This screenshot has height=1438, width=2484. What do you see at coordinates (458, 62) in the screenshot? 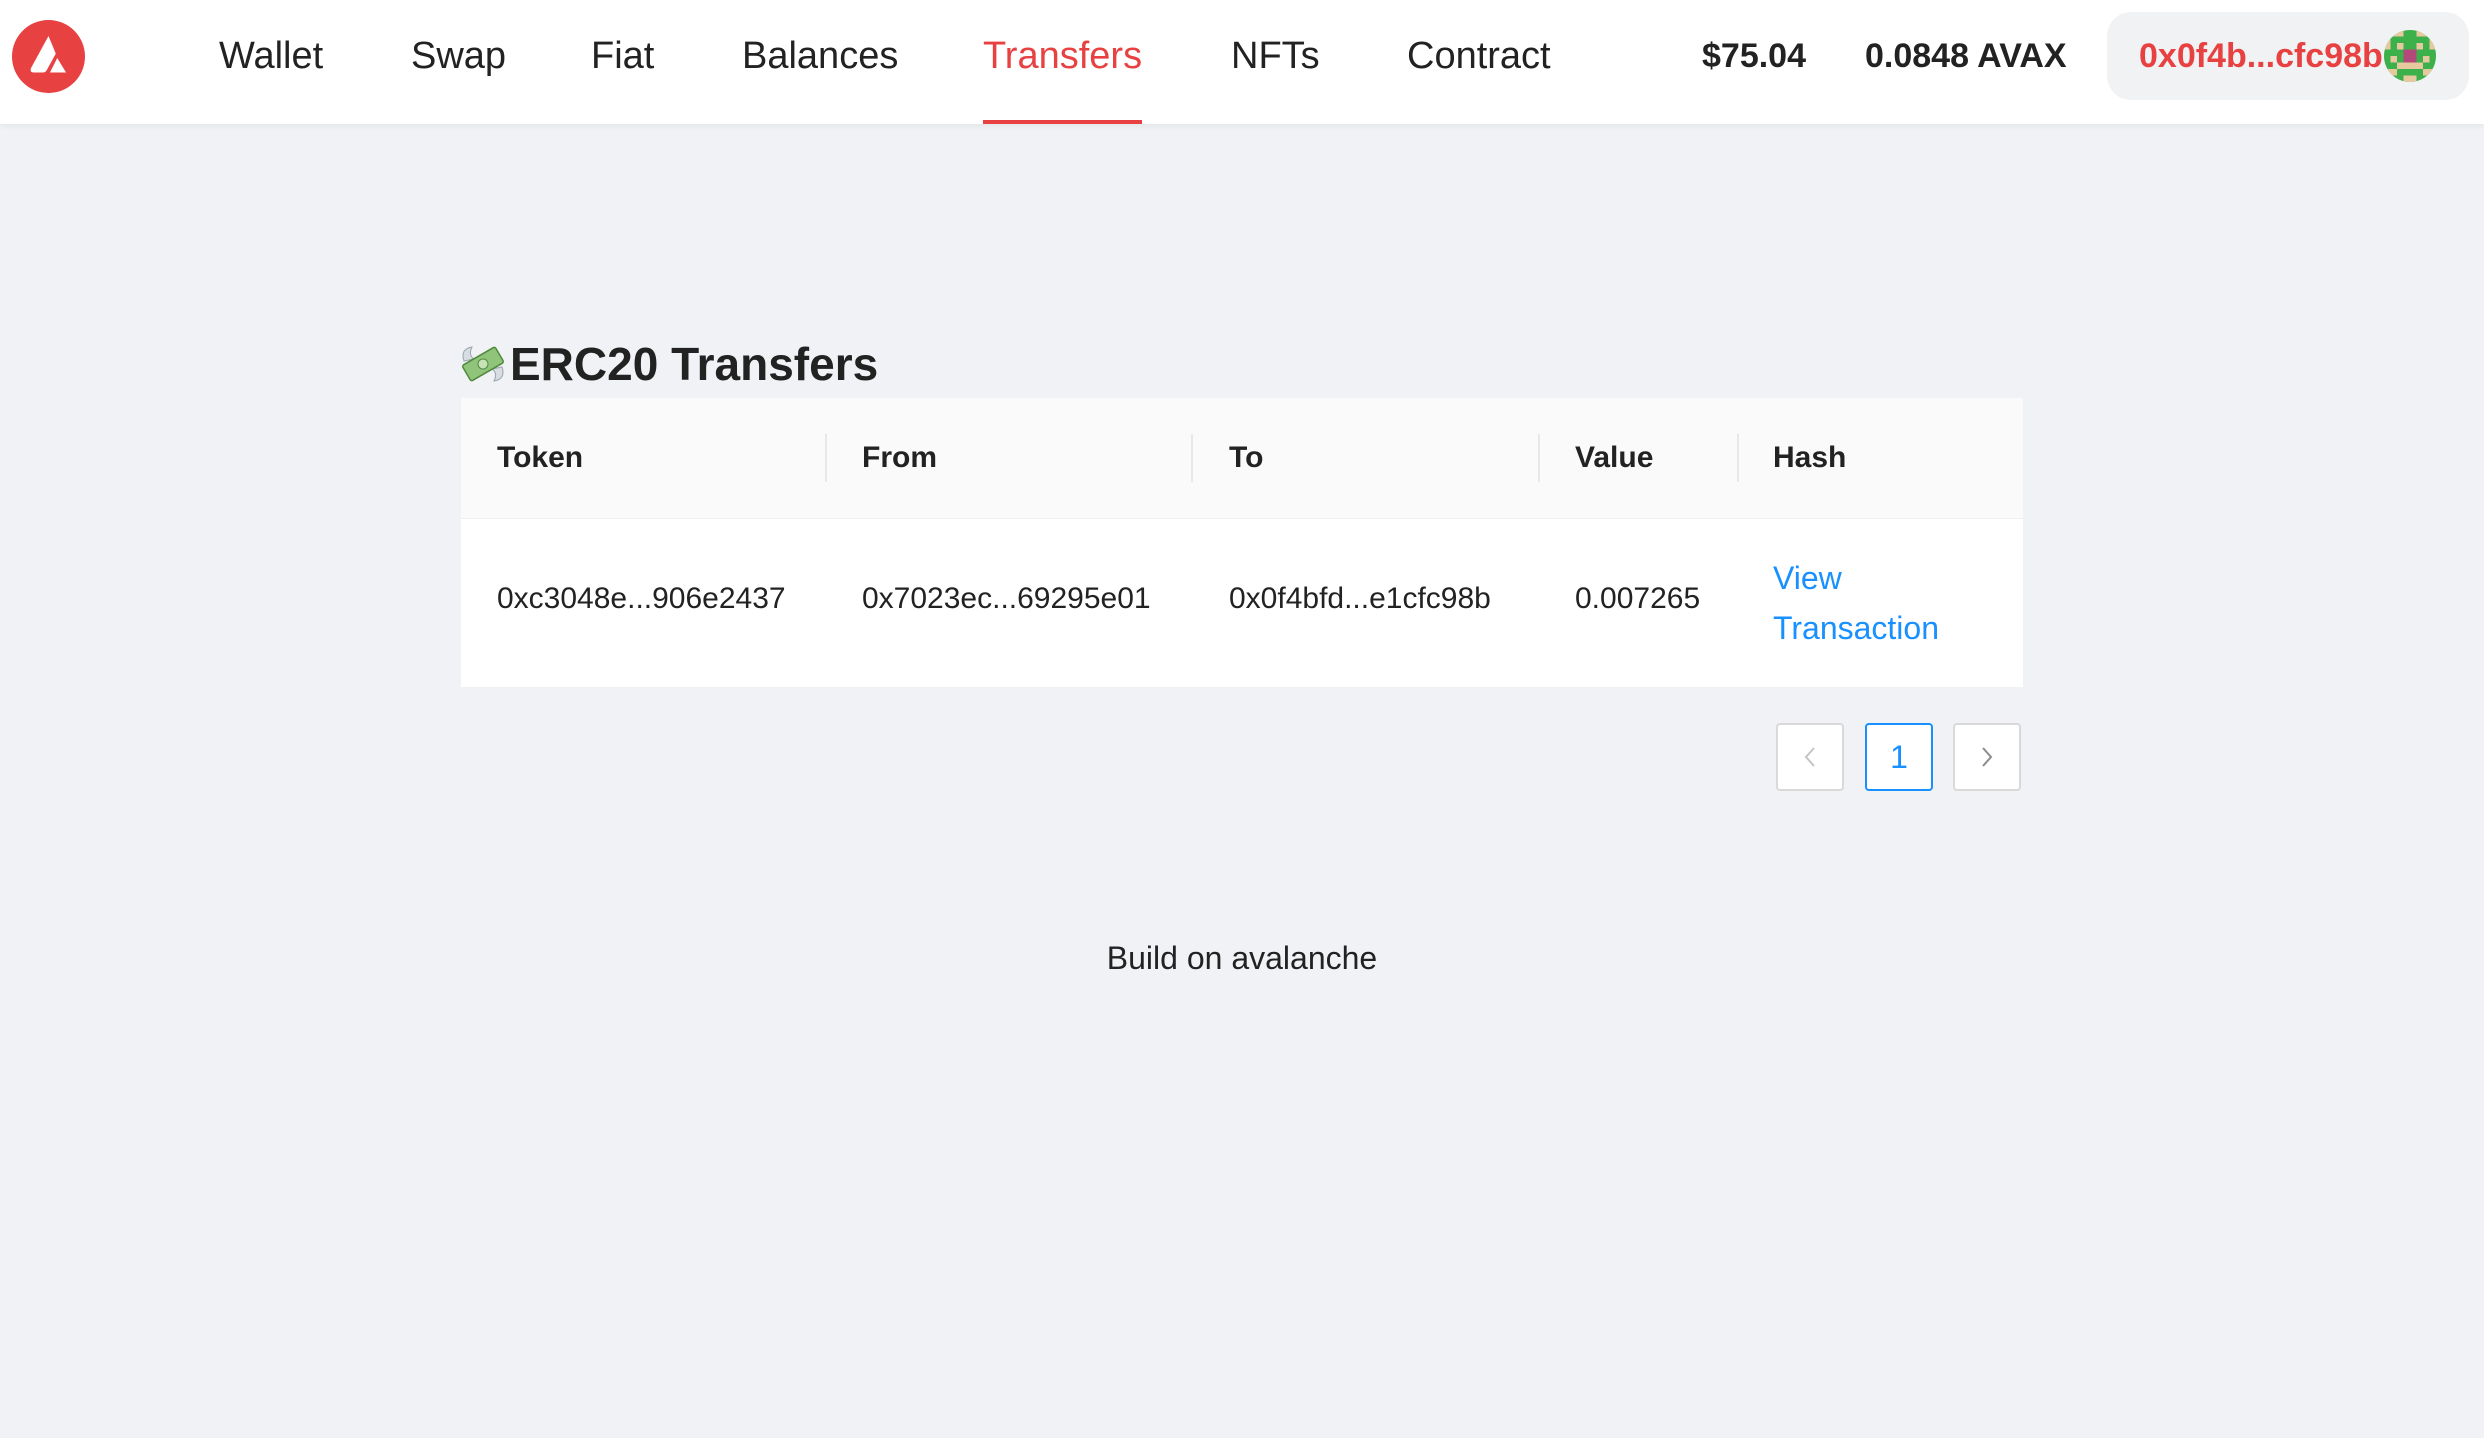
I see `nav-swap: Swap` at bounding box center [458, 62].